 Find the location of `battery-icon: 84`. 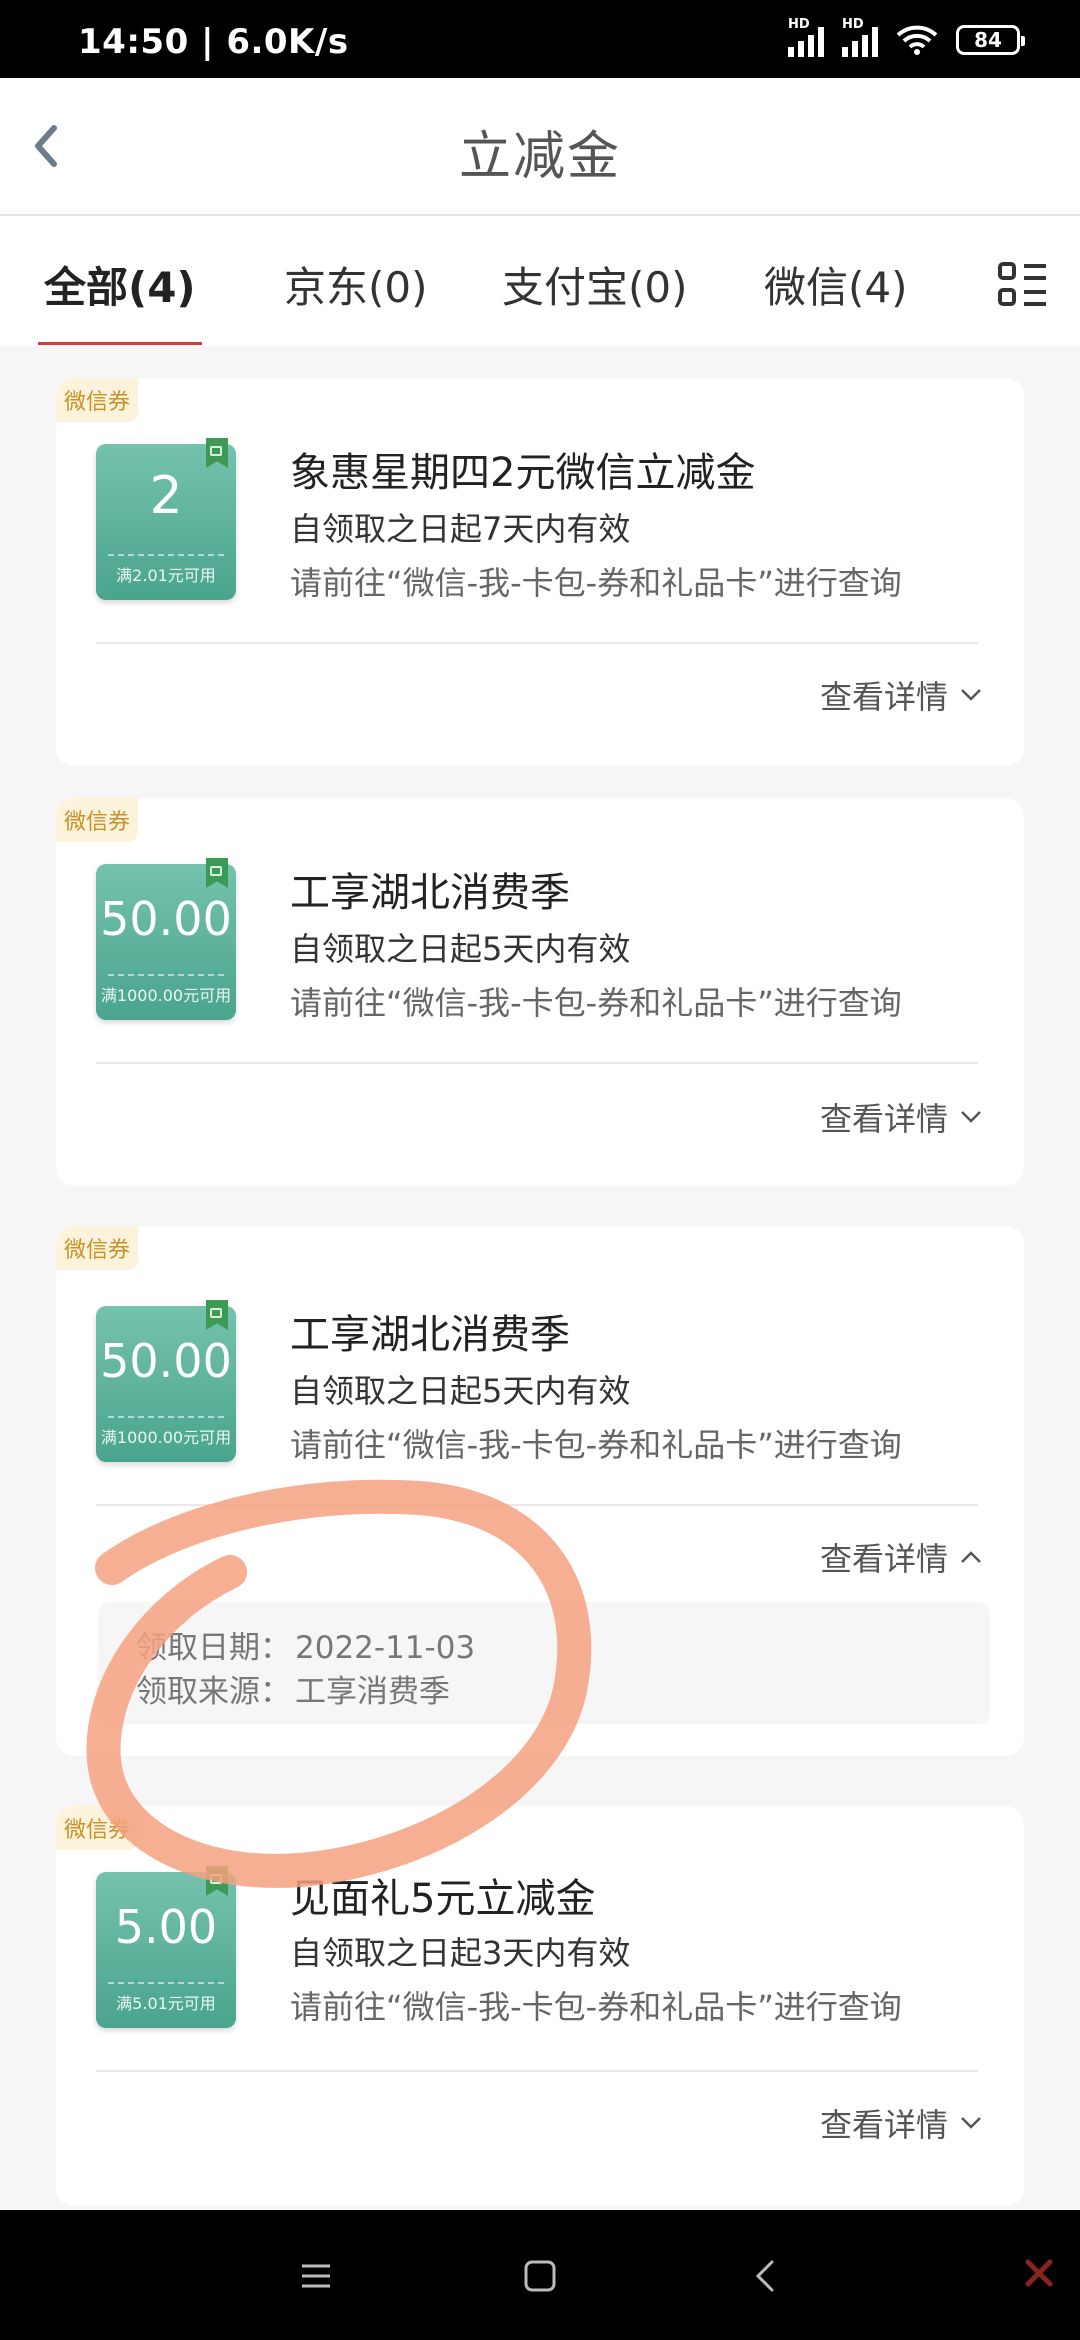

battery-icon: 84 is located at coordinates (990, 40).